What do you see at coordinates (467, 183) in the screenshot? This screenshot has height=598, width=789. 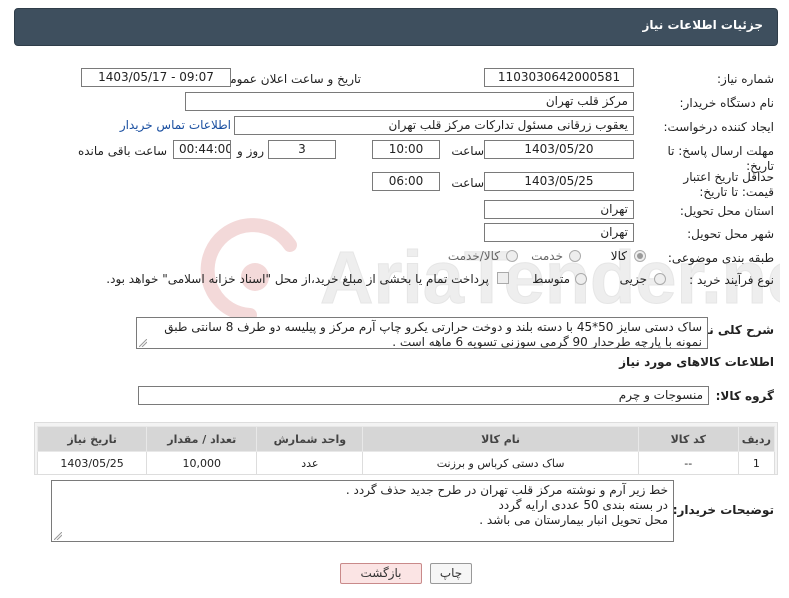 I see `validity-time-label: ساعت` at bounding box center [467, 183].